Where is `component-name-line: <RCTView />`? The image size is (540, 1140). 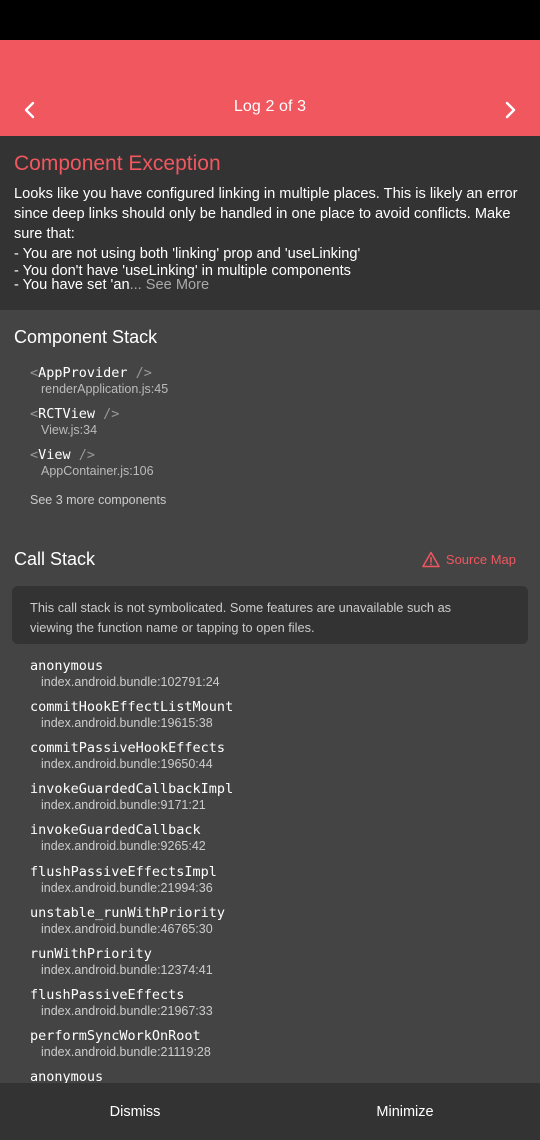
component-name-line: <RCTView /> is located at coordinates (75, 414).